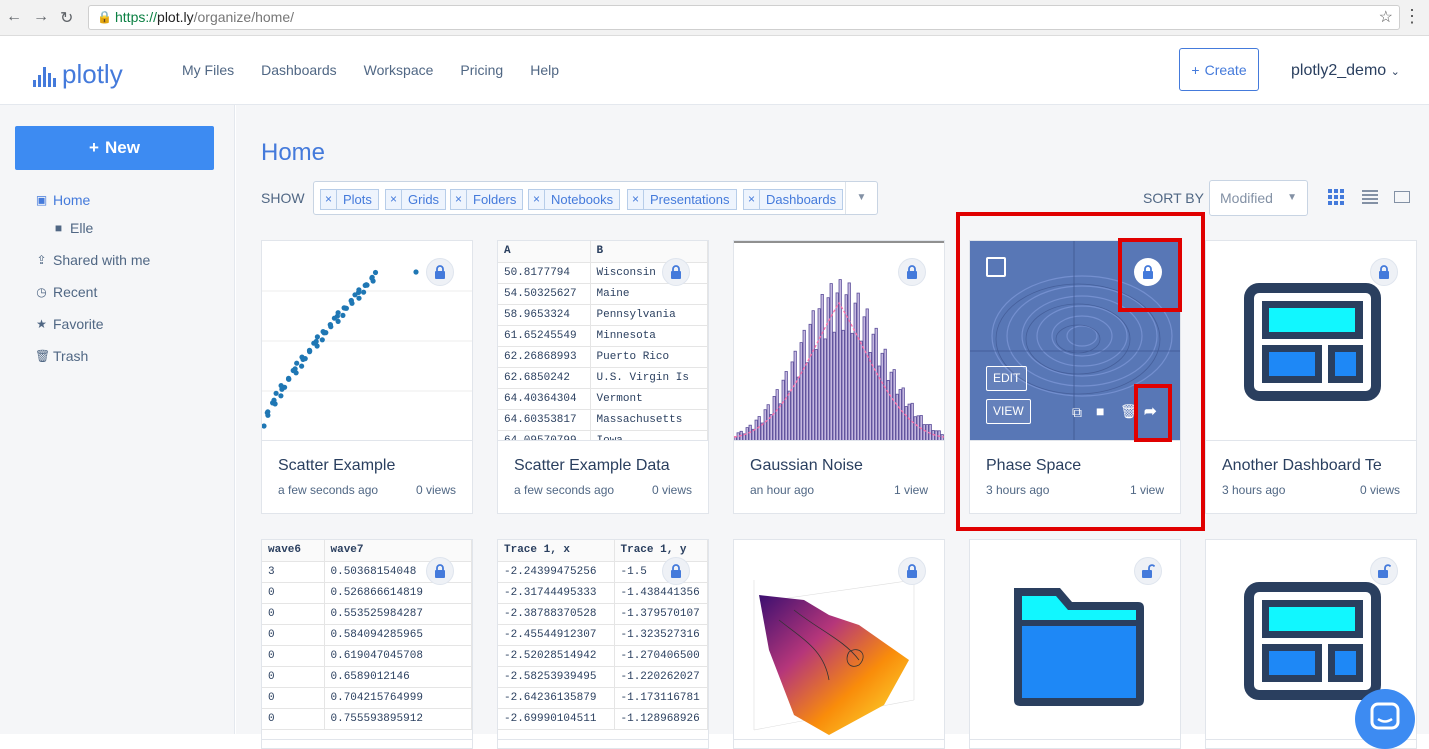 This screenshot has height=749, width=1429. What do you see at coordinates (842, 466) in the screenshot?
I see `card-title: Gaussian Noise` at bounding box center [842, 466].